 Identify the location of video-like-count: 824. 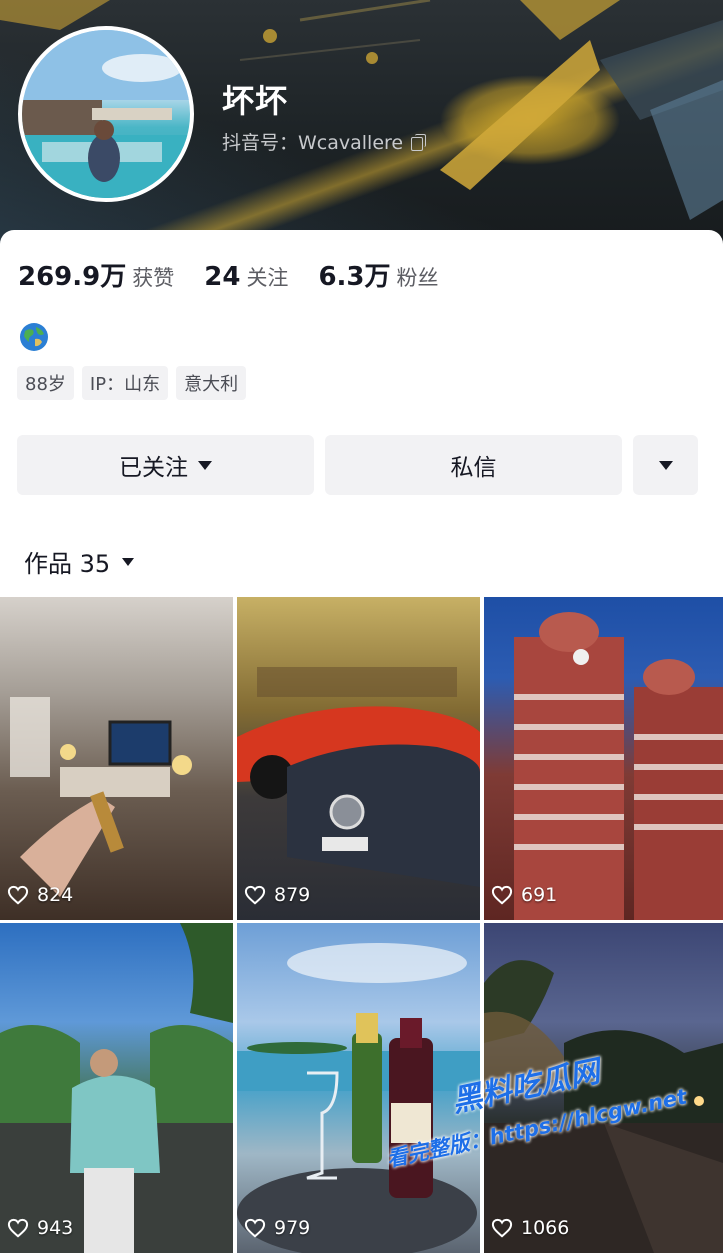
(40, 895).